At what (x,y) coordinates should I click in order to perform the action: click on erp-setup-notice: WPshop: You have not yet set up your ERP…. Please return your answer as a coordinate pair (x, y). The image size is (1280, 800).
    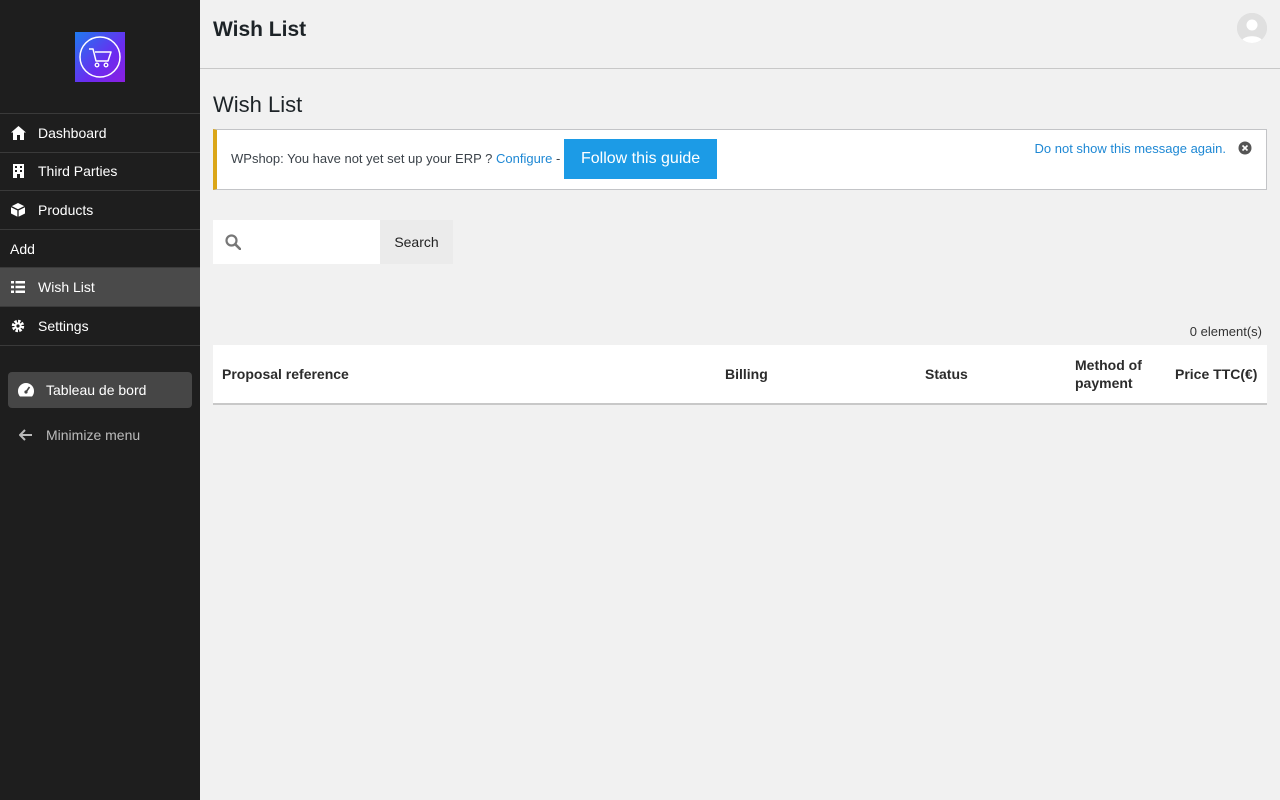
    Looking at the image, I should click on (740, 159).